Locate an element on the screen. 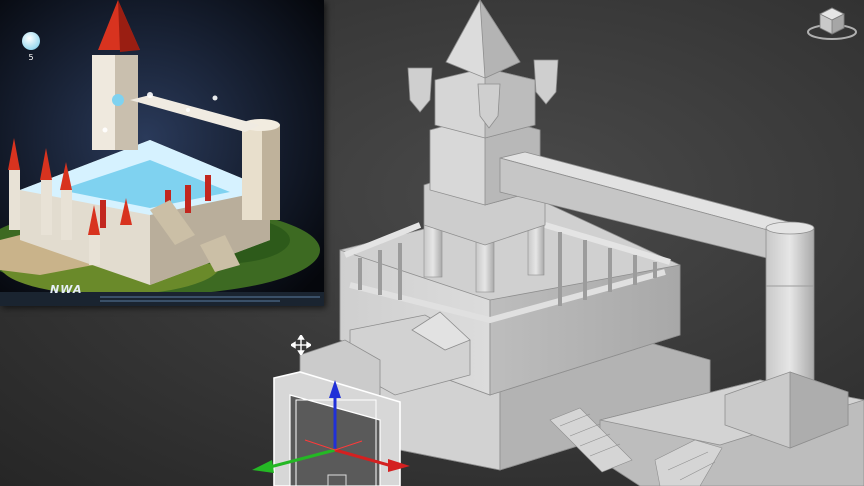  move-cursor-icon is located at coordinates (301, 345).